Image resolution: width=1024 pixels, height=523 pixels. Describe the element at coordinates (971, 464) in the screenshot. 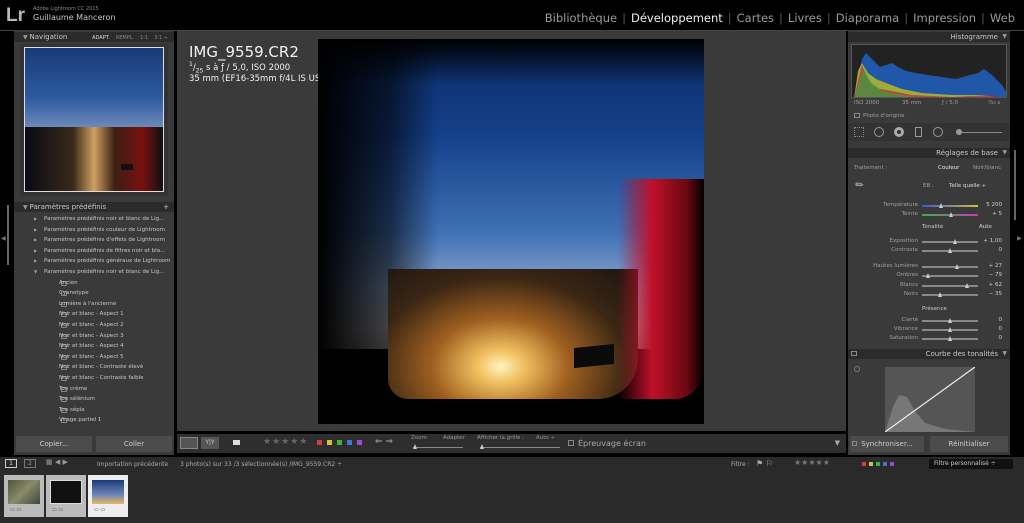

I see `custom-filter-select: Filtre personnalisé ÷` at that location.